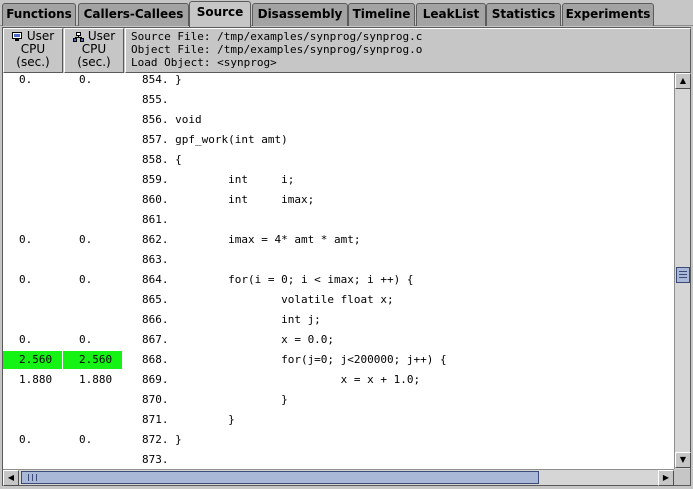  What do you see at coordinates (338, 340) in the screenshot?
I see `source-row: 0. 0. 867. x = 0.0;` at bounding box center [338, 340].